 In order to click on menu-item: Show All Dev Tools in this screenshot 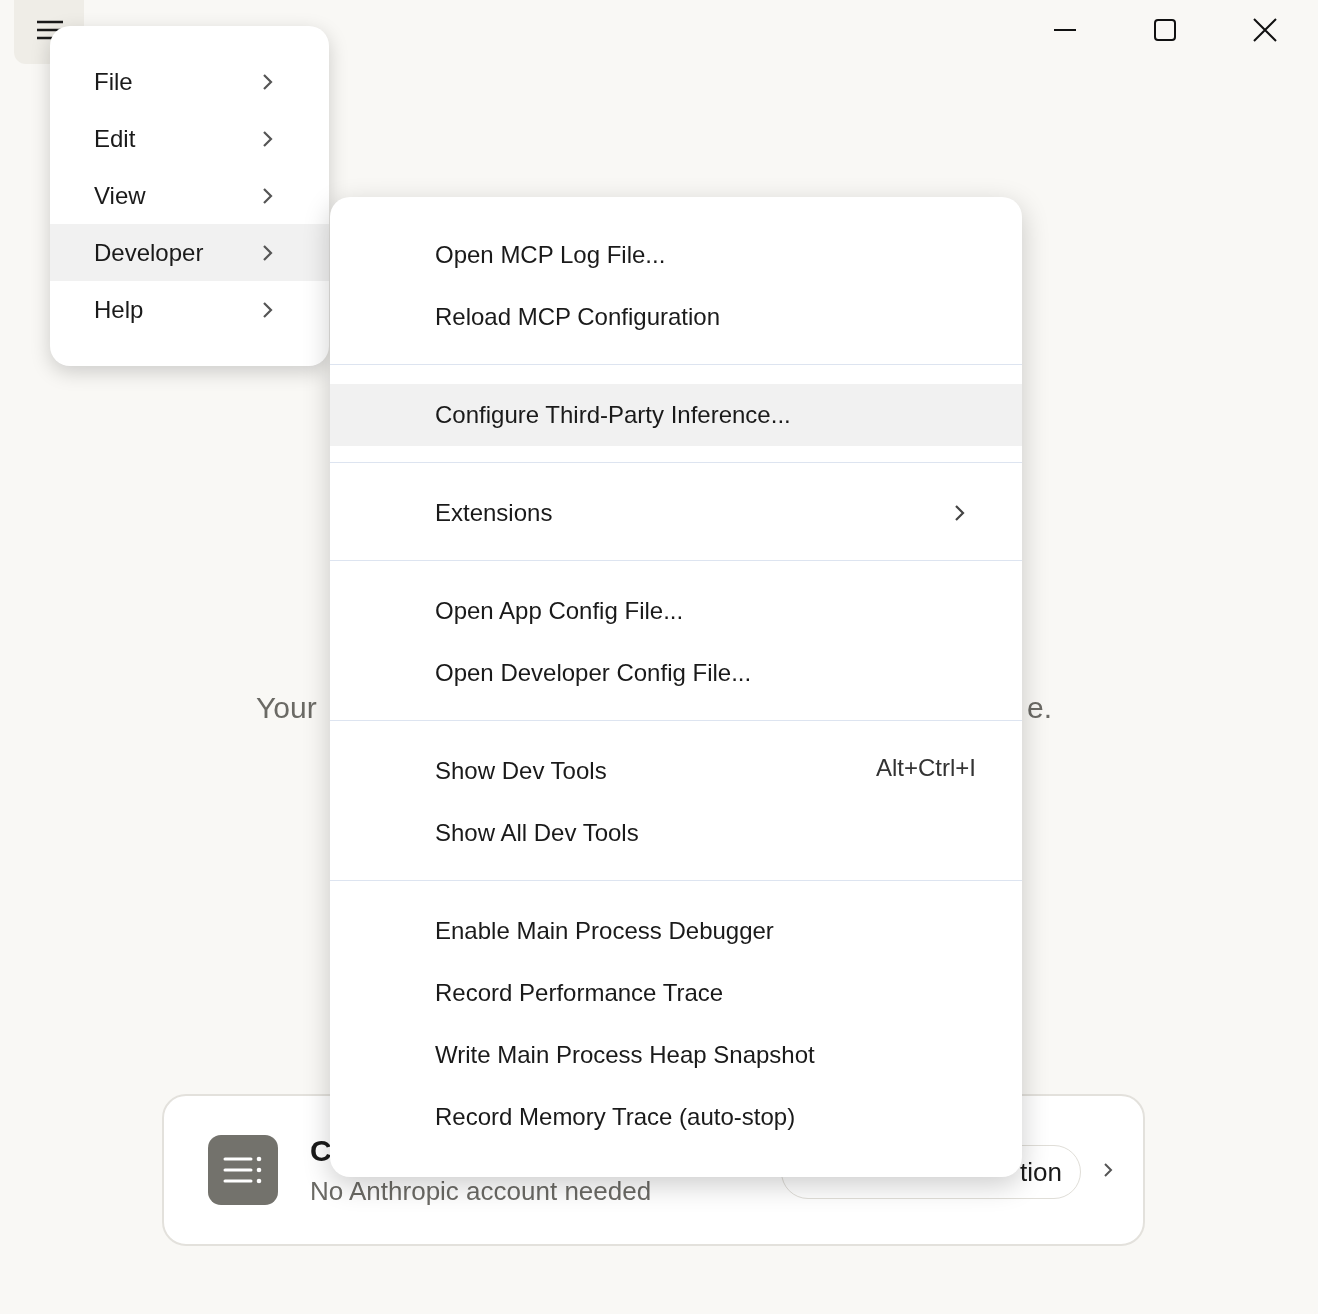, I will do `click(676, 833)`.